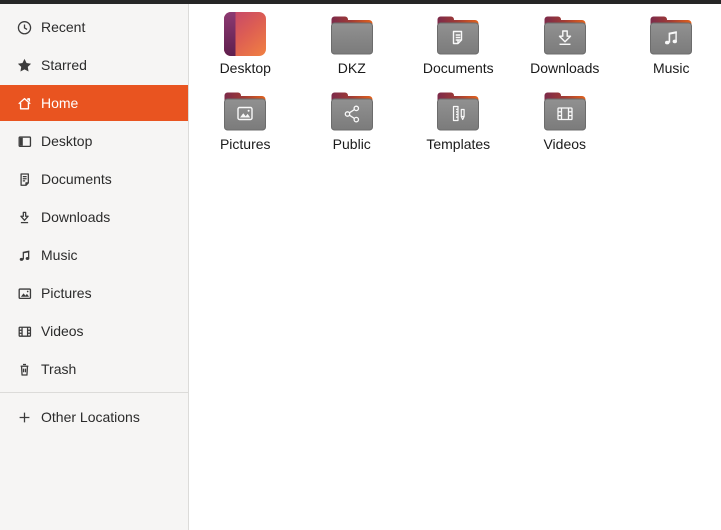 The image size is (721, 530). I want to click on sidebar-item-label: Home, so click(60, 103).